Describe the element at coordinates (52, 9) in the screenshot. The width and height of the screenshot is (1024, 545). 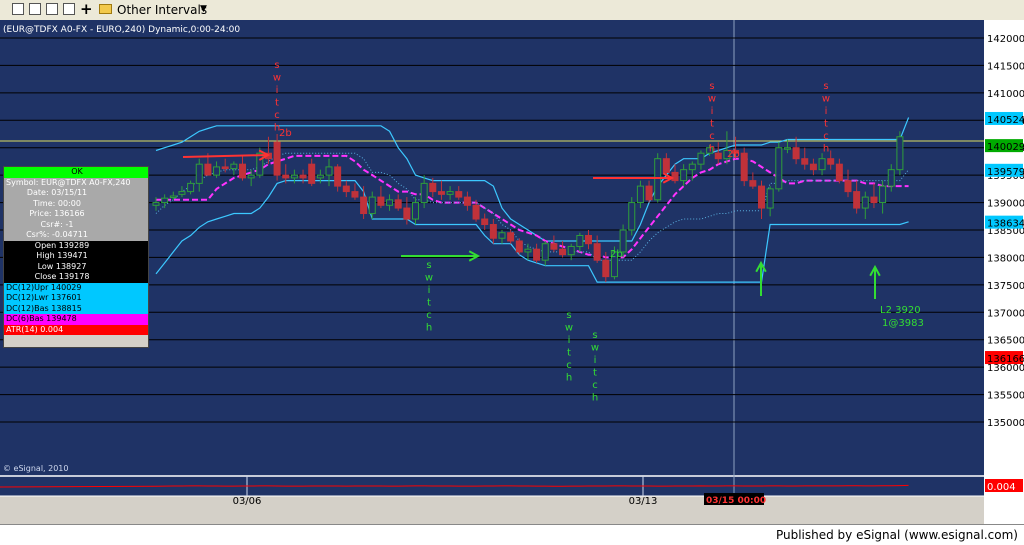
I see `table-tool-icon` at that location.